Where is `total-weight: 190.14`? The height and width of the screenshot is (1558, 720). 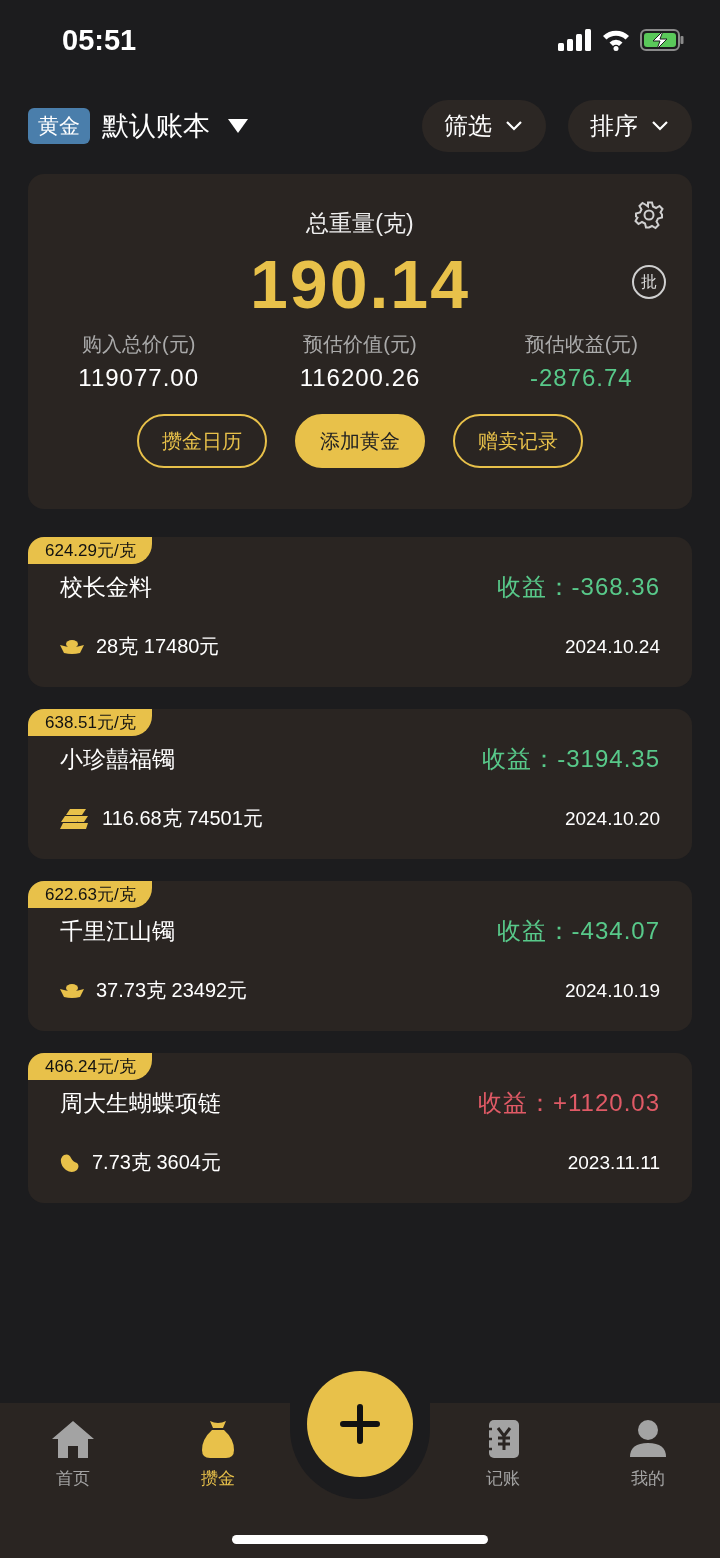 total-weight: 190.14 is located at coordinates (360, 284).